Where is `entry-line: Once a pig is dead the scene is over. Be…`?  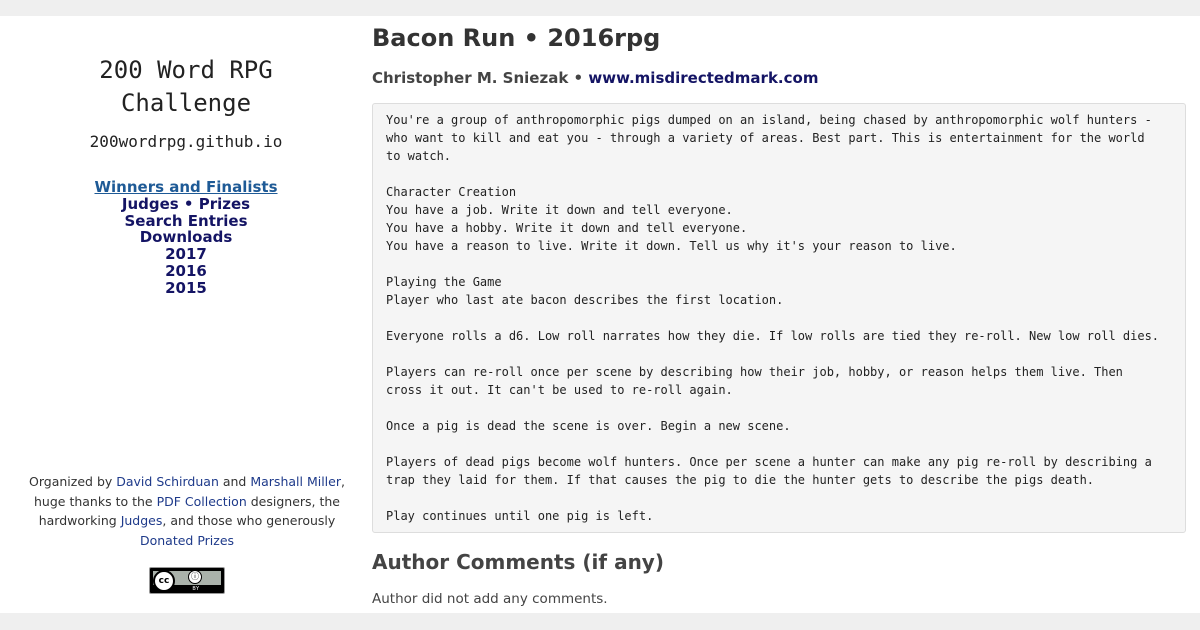
entry-line: Once a pig is dead the scene is over. Be… is located at coordinates (588, 426).